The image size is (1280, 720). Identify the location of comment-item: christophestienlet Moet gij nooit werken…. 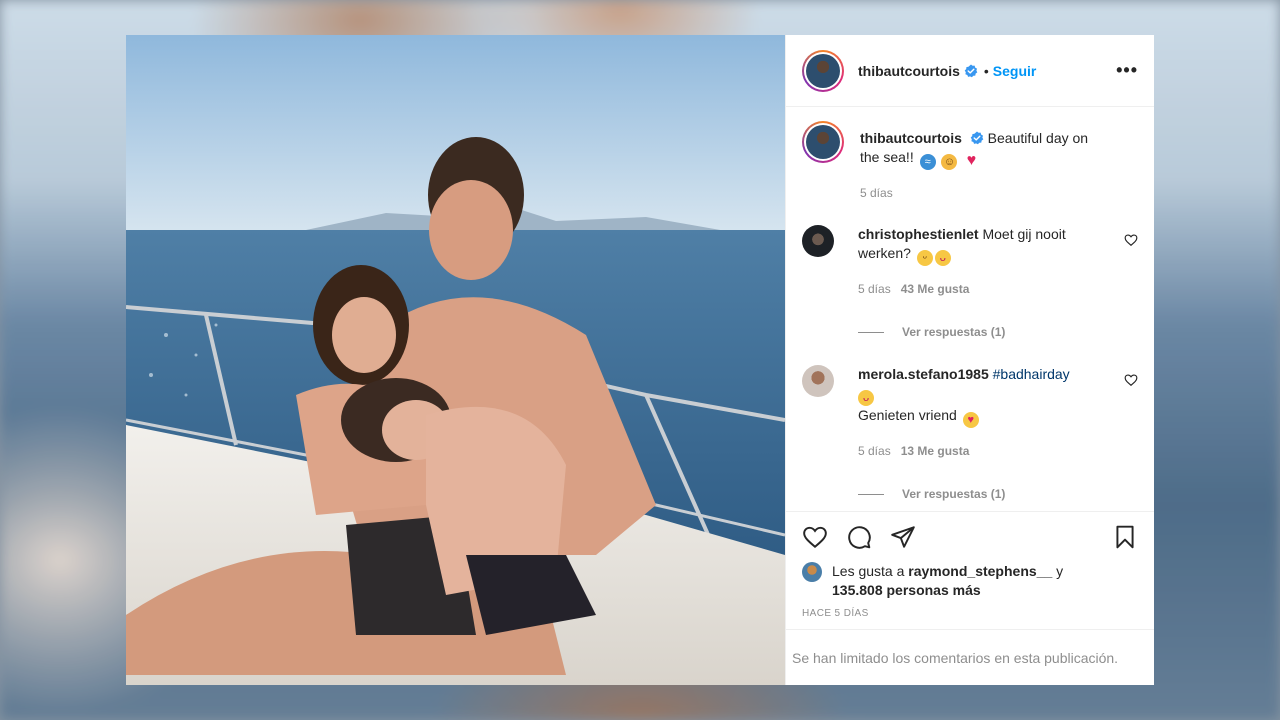
(970, 262).